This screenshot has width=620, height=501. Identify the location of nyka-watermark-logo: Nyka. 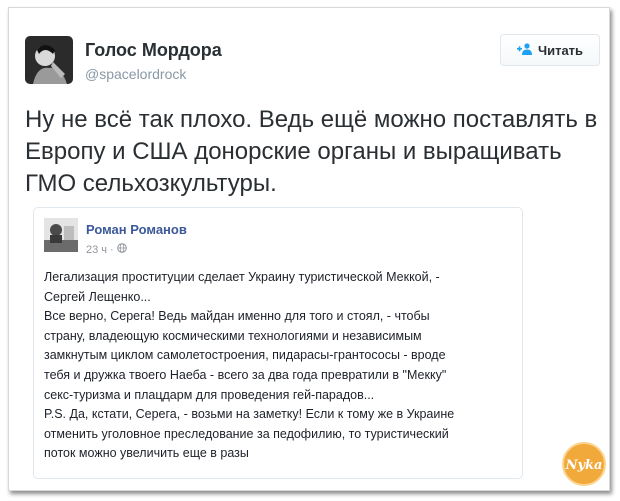
(584, 464).